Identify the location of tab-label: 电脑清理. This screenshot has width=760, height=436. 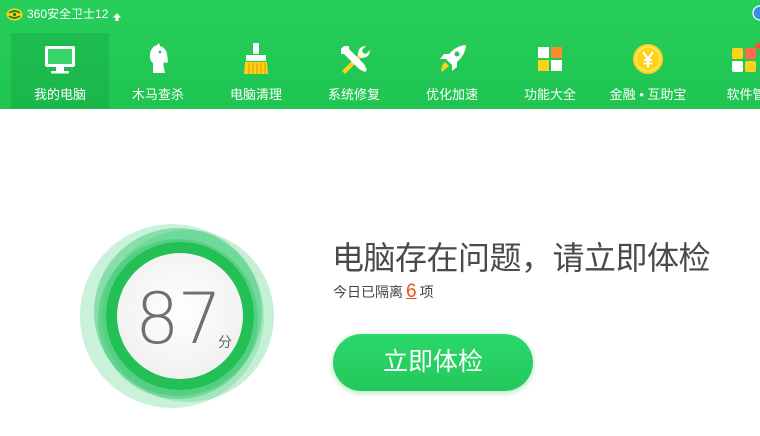
(255, 94).